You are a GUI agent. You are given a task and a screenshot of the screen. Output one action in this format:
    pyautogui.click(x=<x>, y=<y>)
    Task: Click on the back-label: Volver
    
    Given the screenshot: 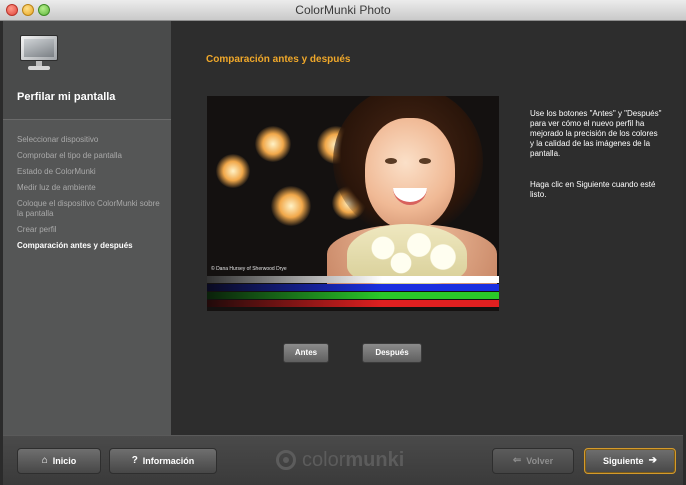 What is the action you would take?
    pyautogui.click(x=540, y=461)
    